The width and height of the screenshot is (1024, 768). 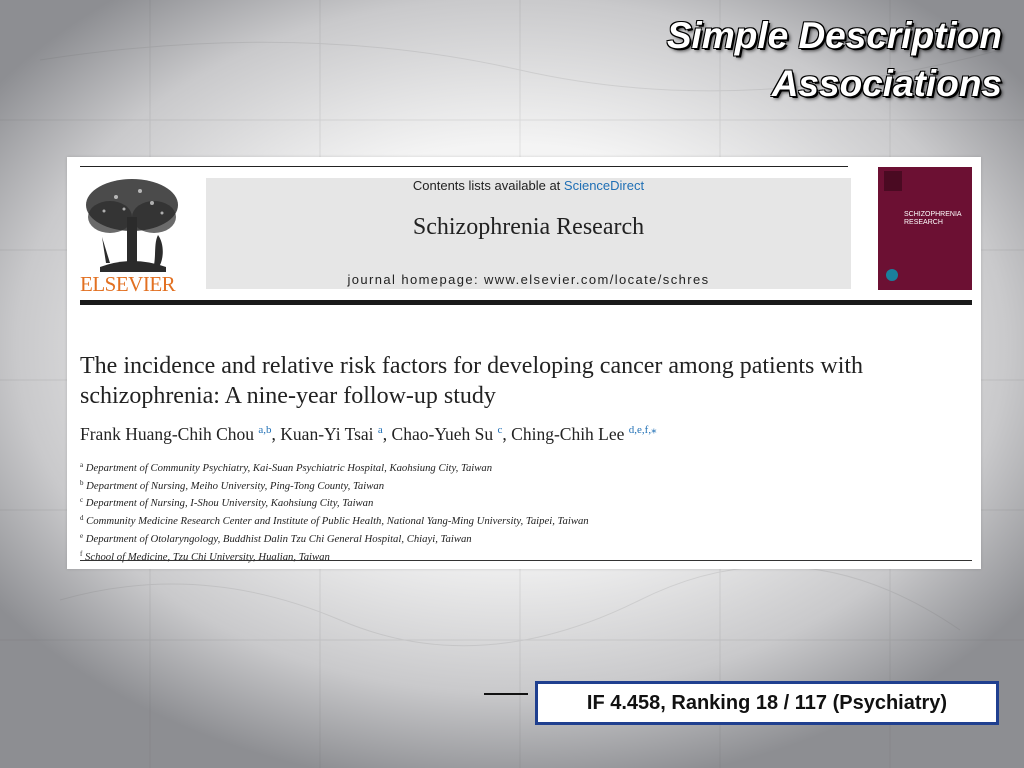 I want to click on impact-factor-box: IF 4.458, Ranking 18 / 117 (Psychiatry), so click(x=767, y=703).